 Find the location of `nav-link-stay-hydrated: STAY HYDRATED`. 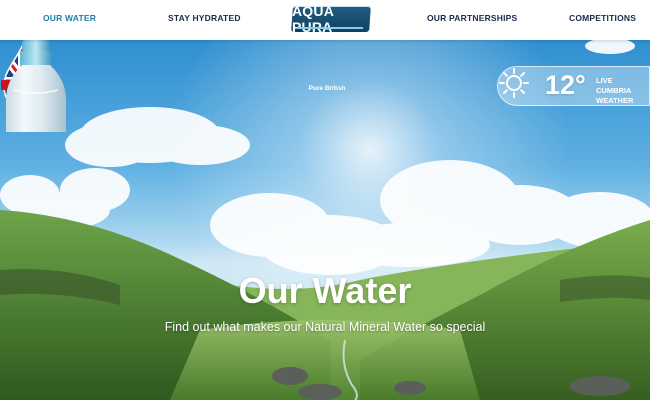

nav-link-stay-hydrated: STAY HYDRATED is located at coordinates (204, 18).